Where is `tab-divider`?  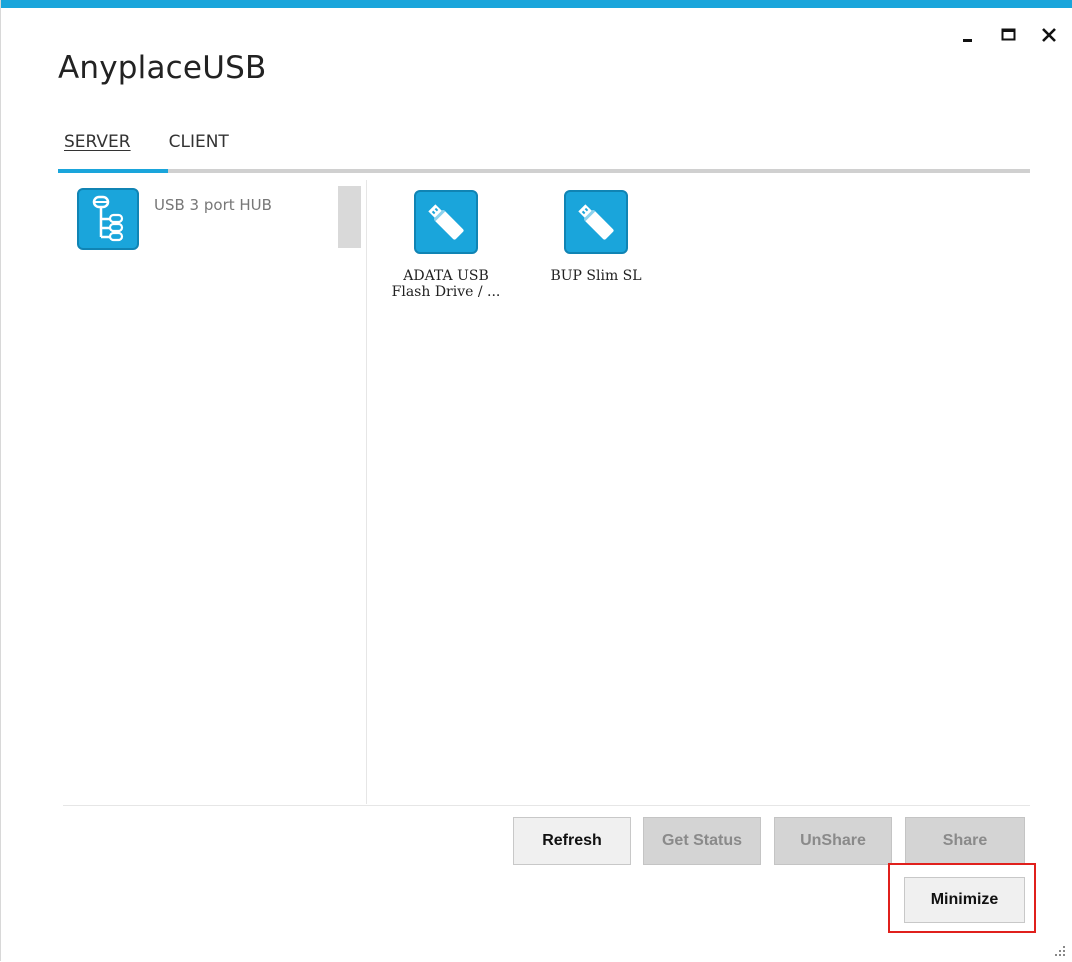
tab-divider is located at coordinates (544, 171).